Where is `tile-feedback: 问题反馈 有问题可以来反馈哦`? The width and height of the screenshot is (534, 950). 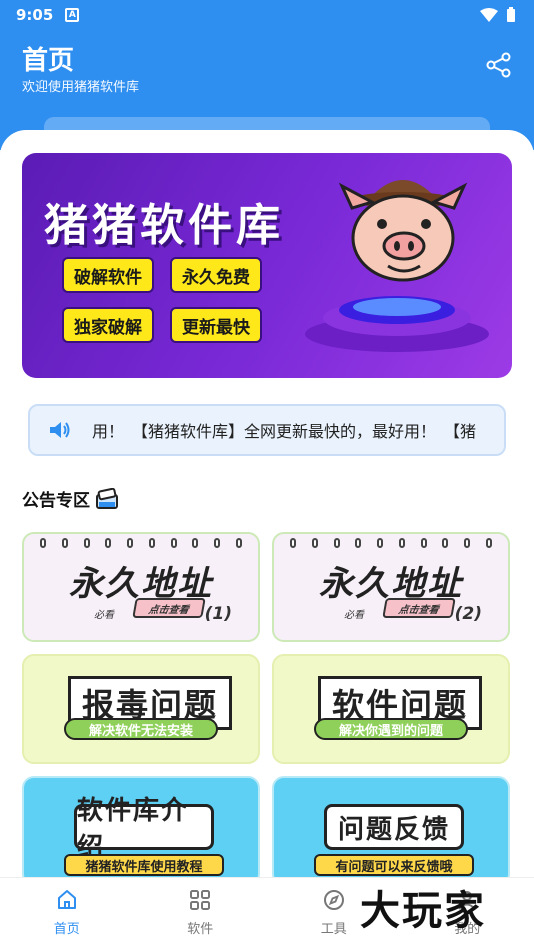
tile-feedback: 问题反馈 有问题可以来反馈哦 is located at coordinates (391, 831).